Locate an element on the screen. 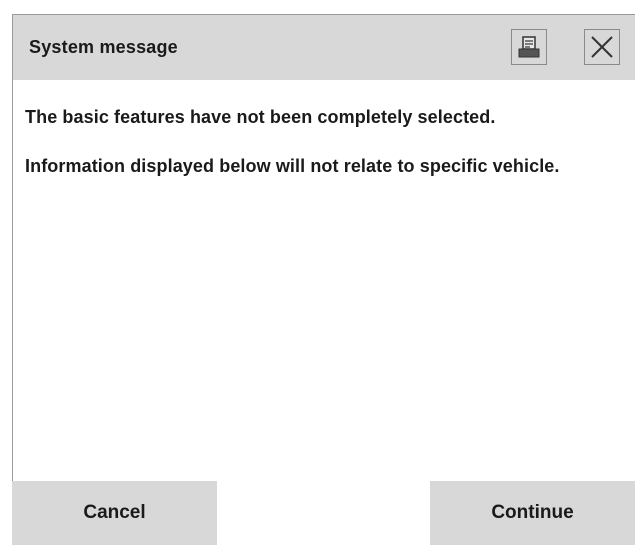 The image size is (635, 545). close-icon is located at coordinates (602, 47).